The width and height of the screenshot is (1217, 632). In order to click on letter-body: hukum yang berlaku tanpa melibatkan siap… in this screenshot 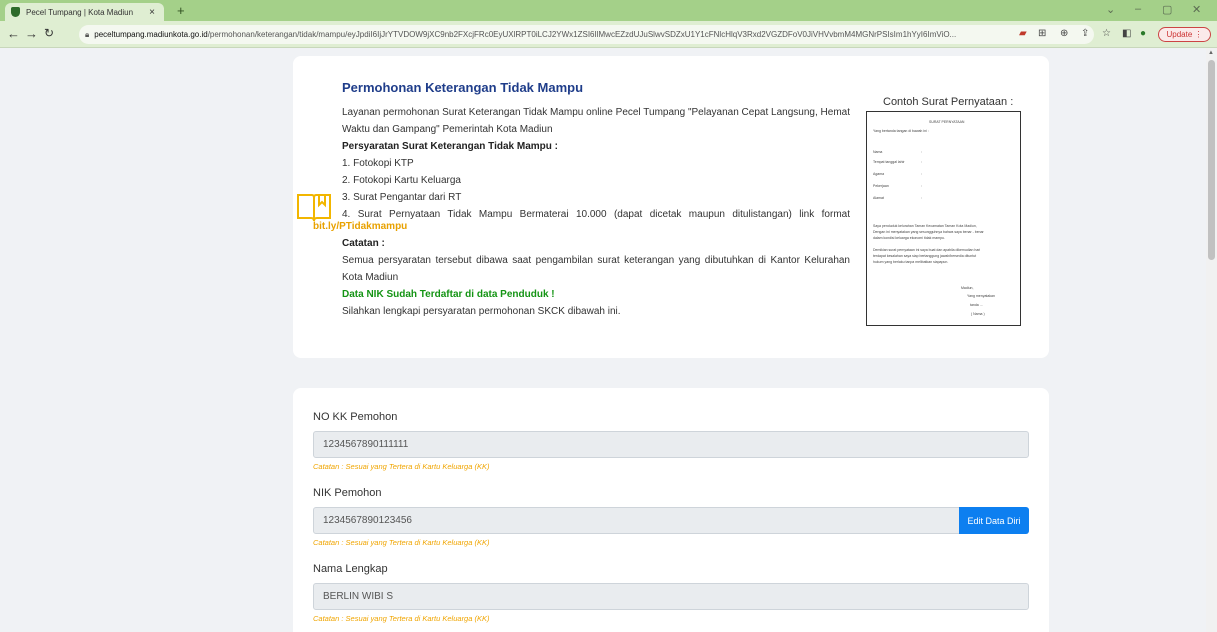, I will do `click(911, 262)`.